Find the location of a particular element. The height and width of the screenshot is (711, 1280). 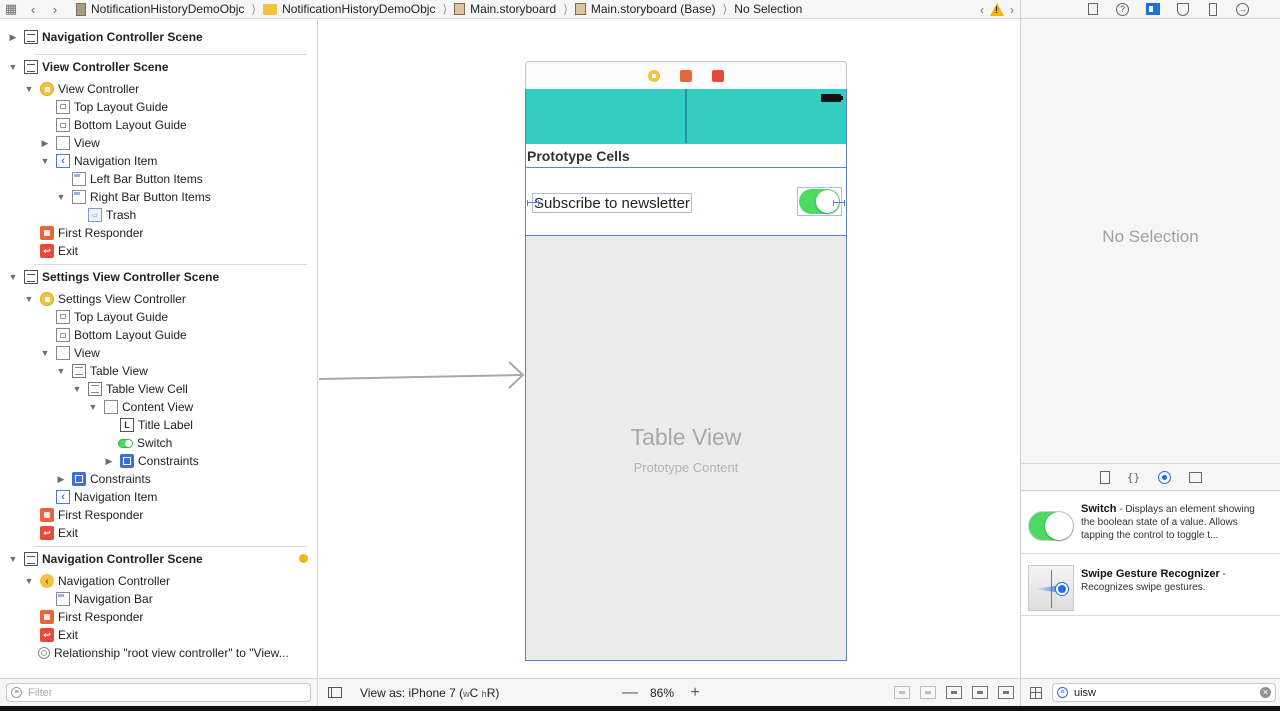

resolve-issues-icon is located at coordinates (1006, 692).